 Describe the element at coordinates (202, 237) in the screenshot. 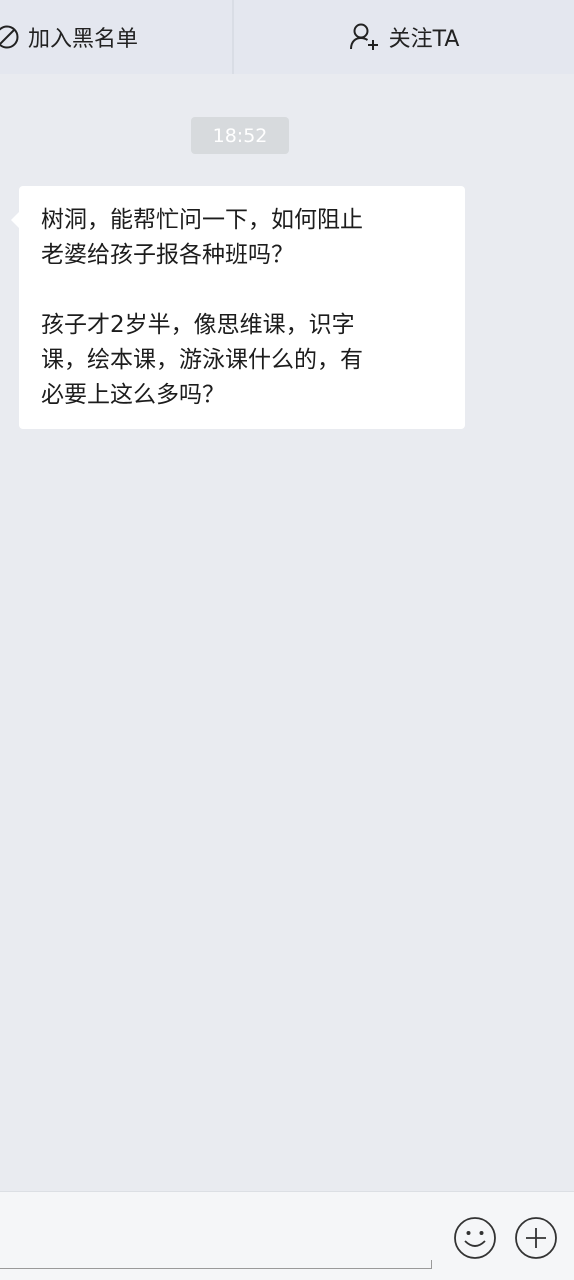

I see `message-paragraph: 树洞，能帮忙问一下，如何阻止 老婆给孩子报各种班吗？` at that location.